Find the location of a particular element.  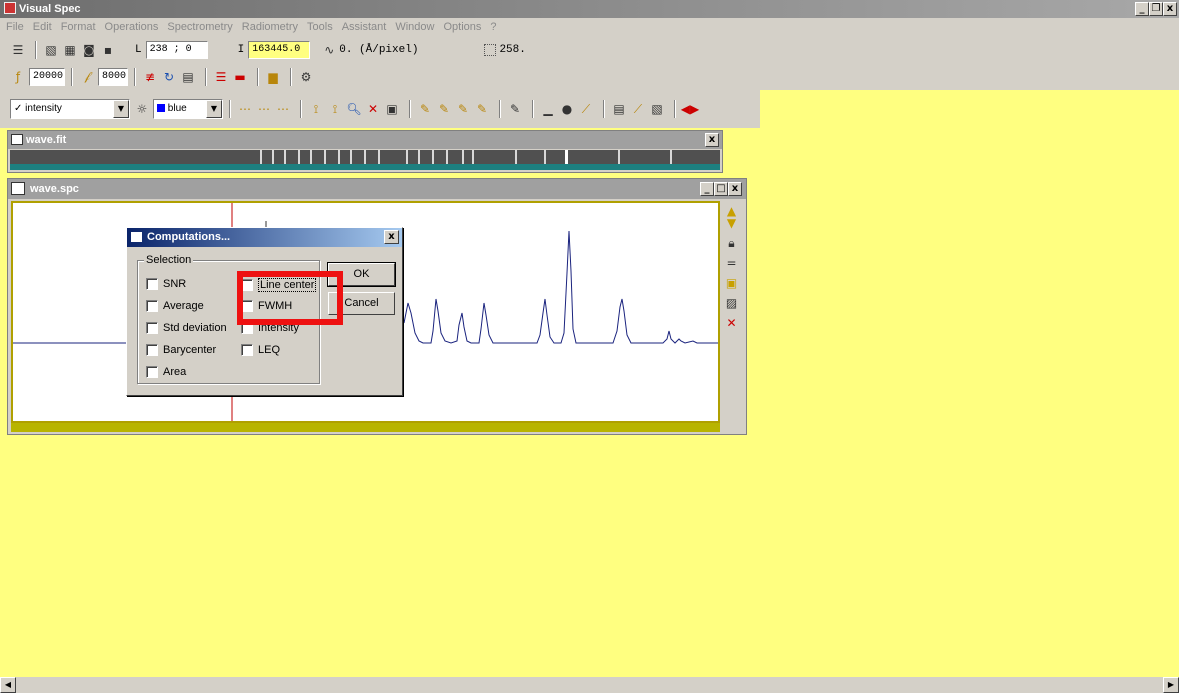

app-icon is located at coordinates (10, 8).